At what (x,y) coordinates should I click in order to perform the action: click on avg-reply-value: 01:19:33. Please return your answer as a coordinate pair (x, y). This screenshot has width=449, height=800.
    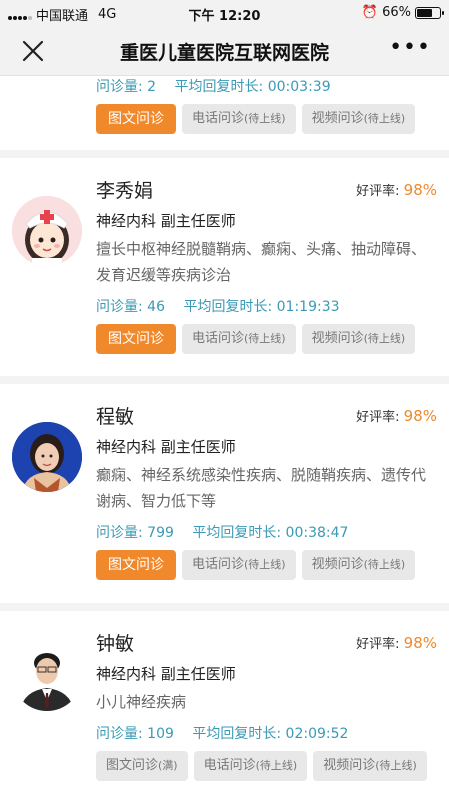
    Looking at the image, I should click on (308, 307).